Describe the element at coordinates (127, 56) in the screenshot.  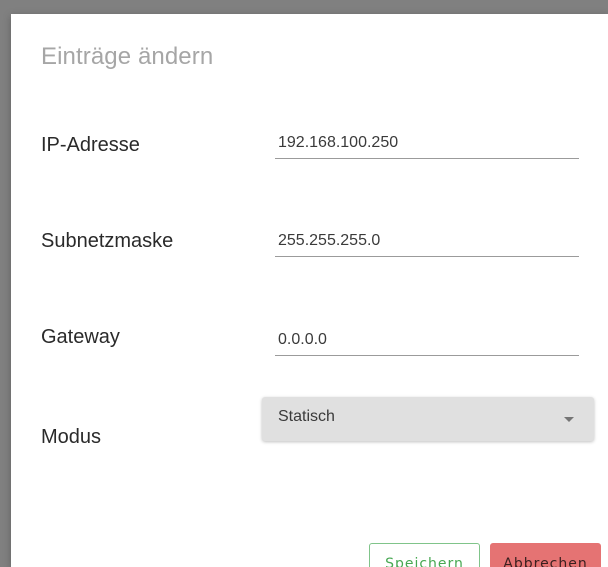
I see `dialog-title: Einträge ändern` at that location.